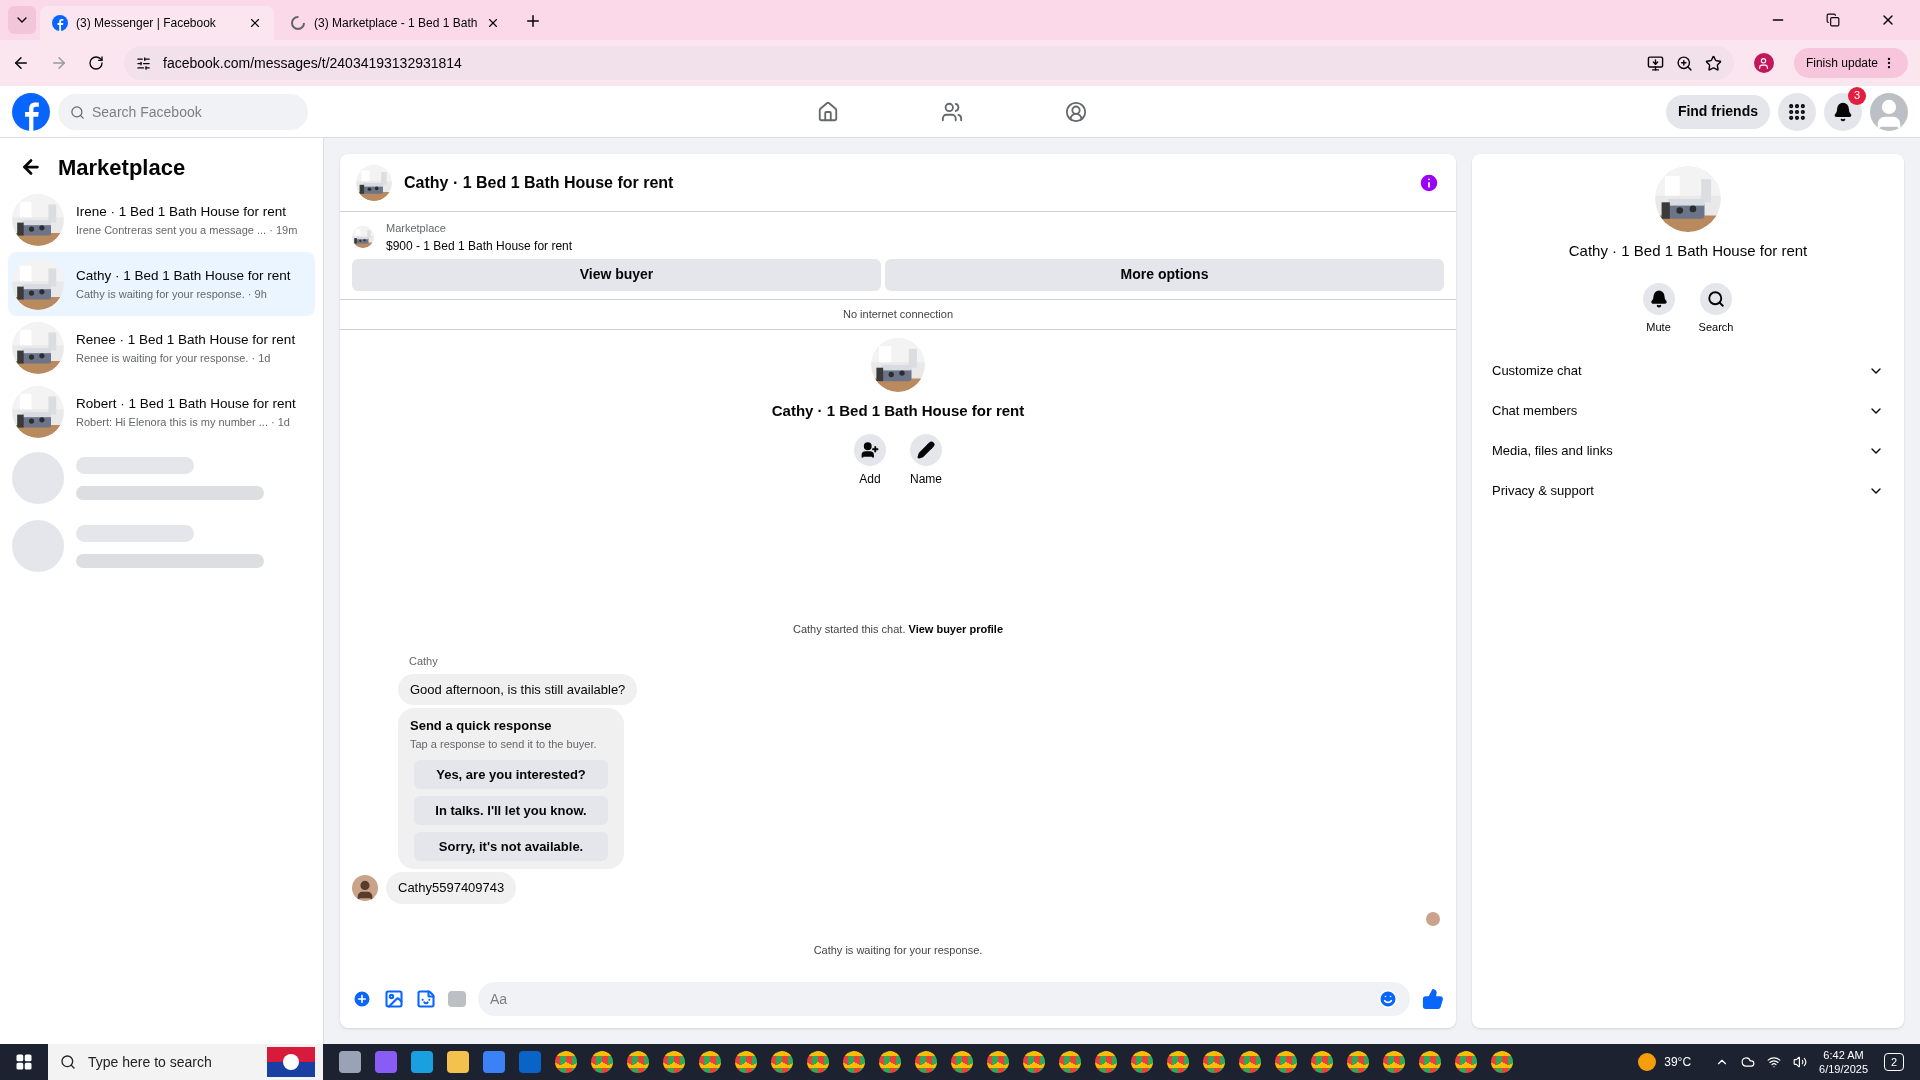 The image size is (1920, 1080). I want to click on conversation-item: Irene · 1 Bed 1 Bath House for rent Irene Contreras sent you a message ... · 19m, so click(161, 220).